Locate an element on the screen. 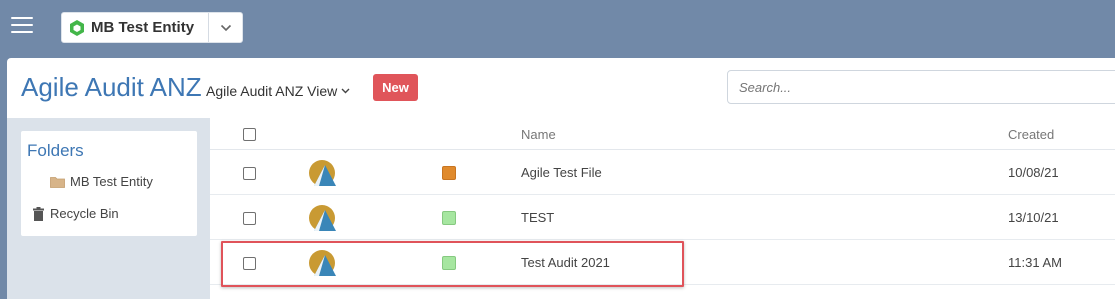  folder-icon is located at coordinates (57, 182).